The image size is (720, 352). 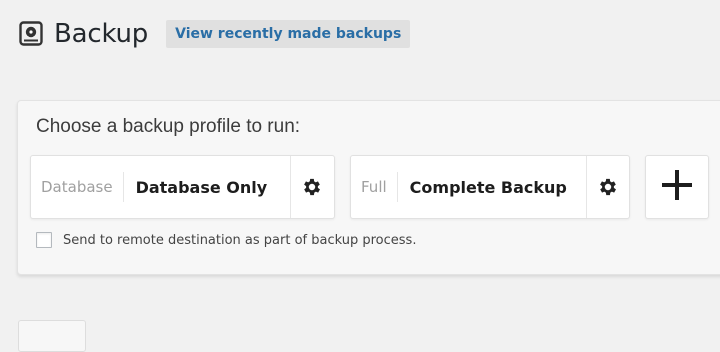 I want to click on plus-icon, so click(x=677, y=187).